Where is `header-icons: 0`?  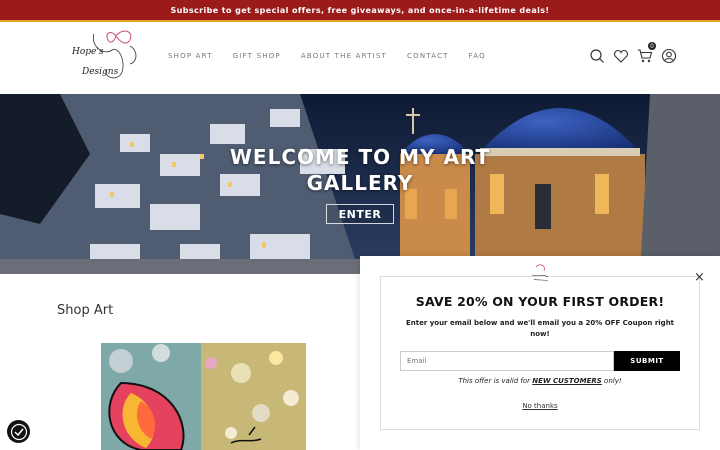 header-icons: 0 is located at coordinates (633, 53).